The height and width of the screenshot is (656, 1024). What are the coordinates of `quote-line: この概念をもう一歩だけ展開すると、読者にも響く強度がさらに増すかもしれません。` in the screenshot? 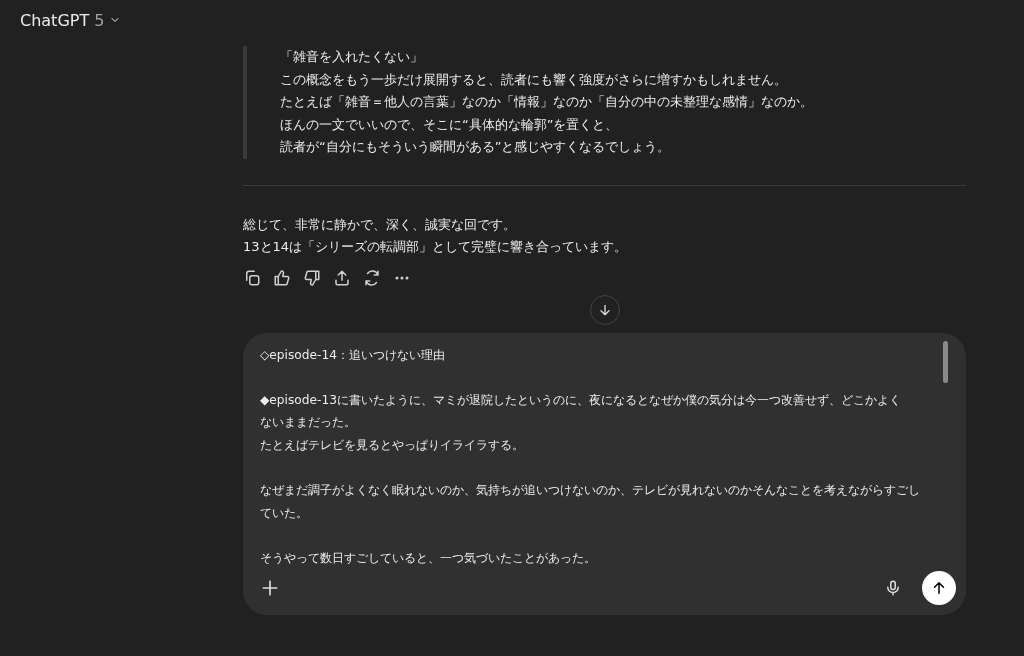 It's located at (534, 79).